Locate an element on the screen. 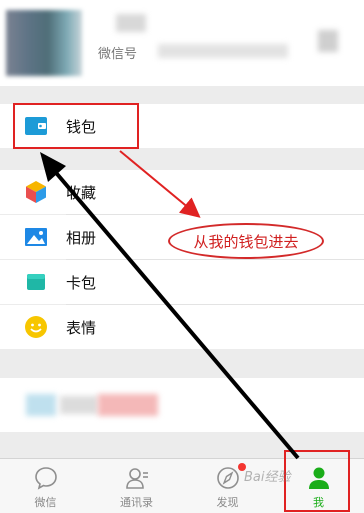 Image resolution: width=364 pixels, height=513 pixels. tab-label-contacts: 通讯录 is located at coordinates (136, 502).